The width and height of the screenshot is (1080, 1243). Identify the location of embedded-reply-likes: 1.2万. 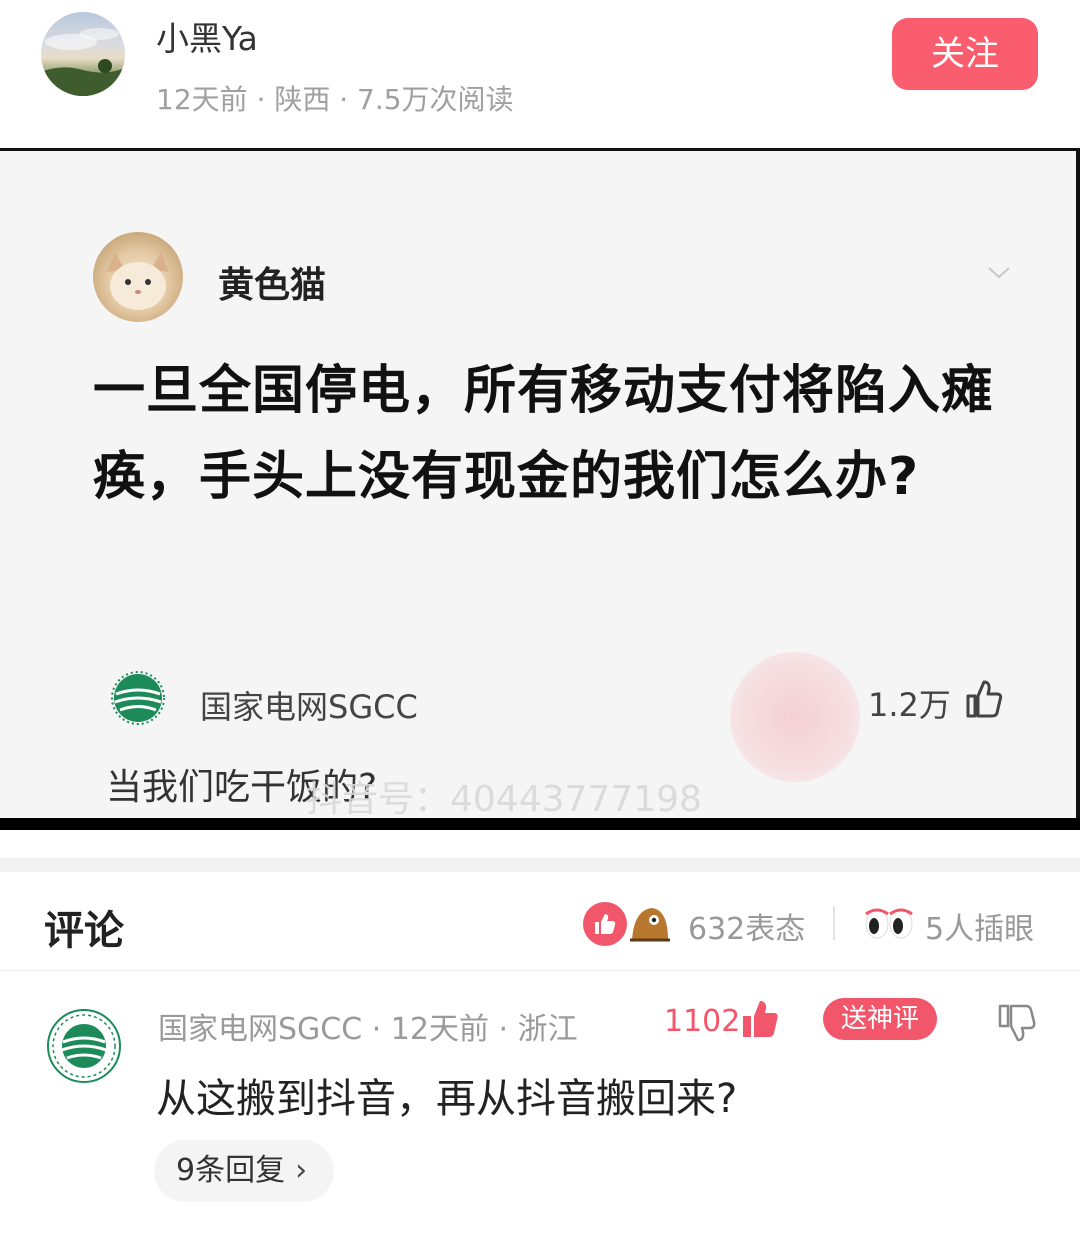
(909, 705).